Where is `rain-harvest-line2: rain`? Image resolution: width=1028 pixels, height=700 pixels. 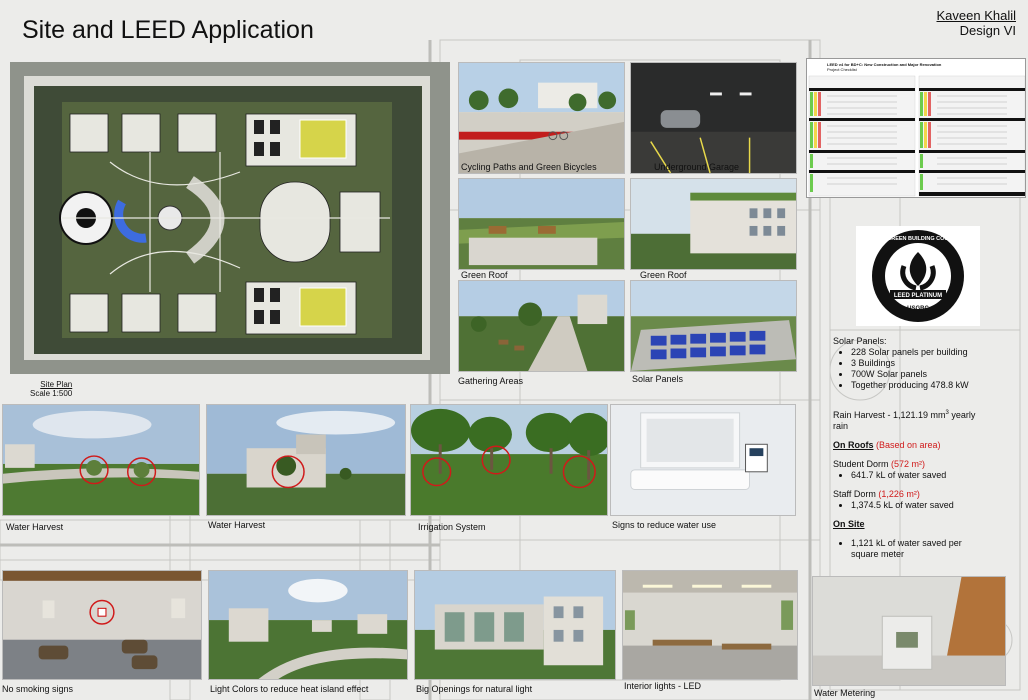 rain-harvest-line2: rain is located at coordinates (841, 426).